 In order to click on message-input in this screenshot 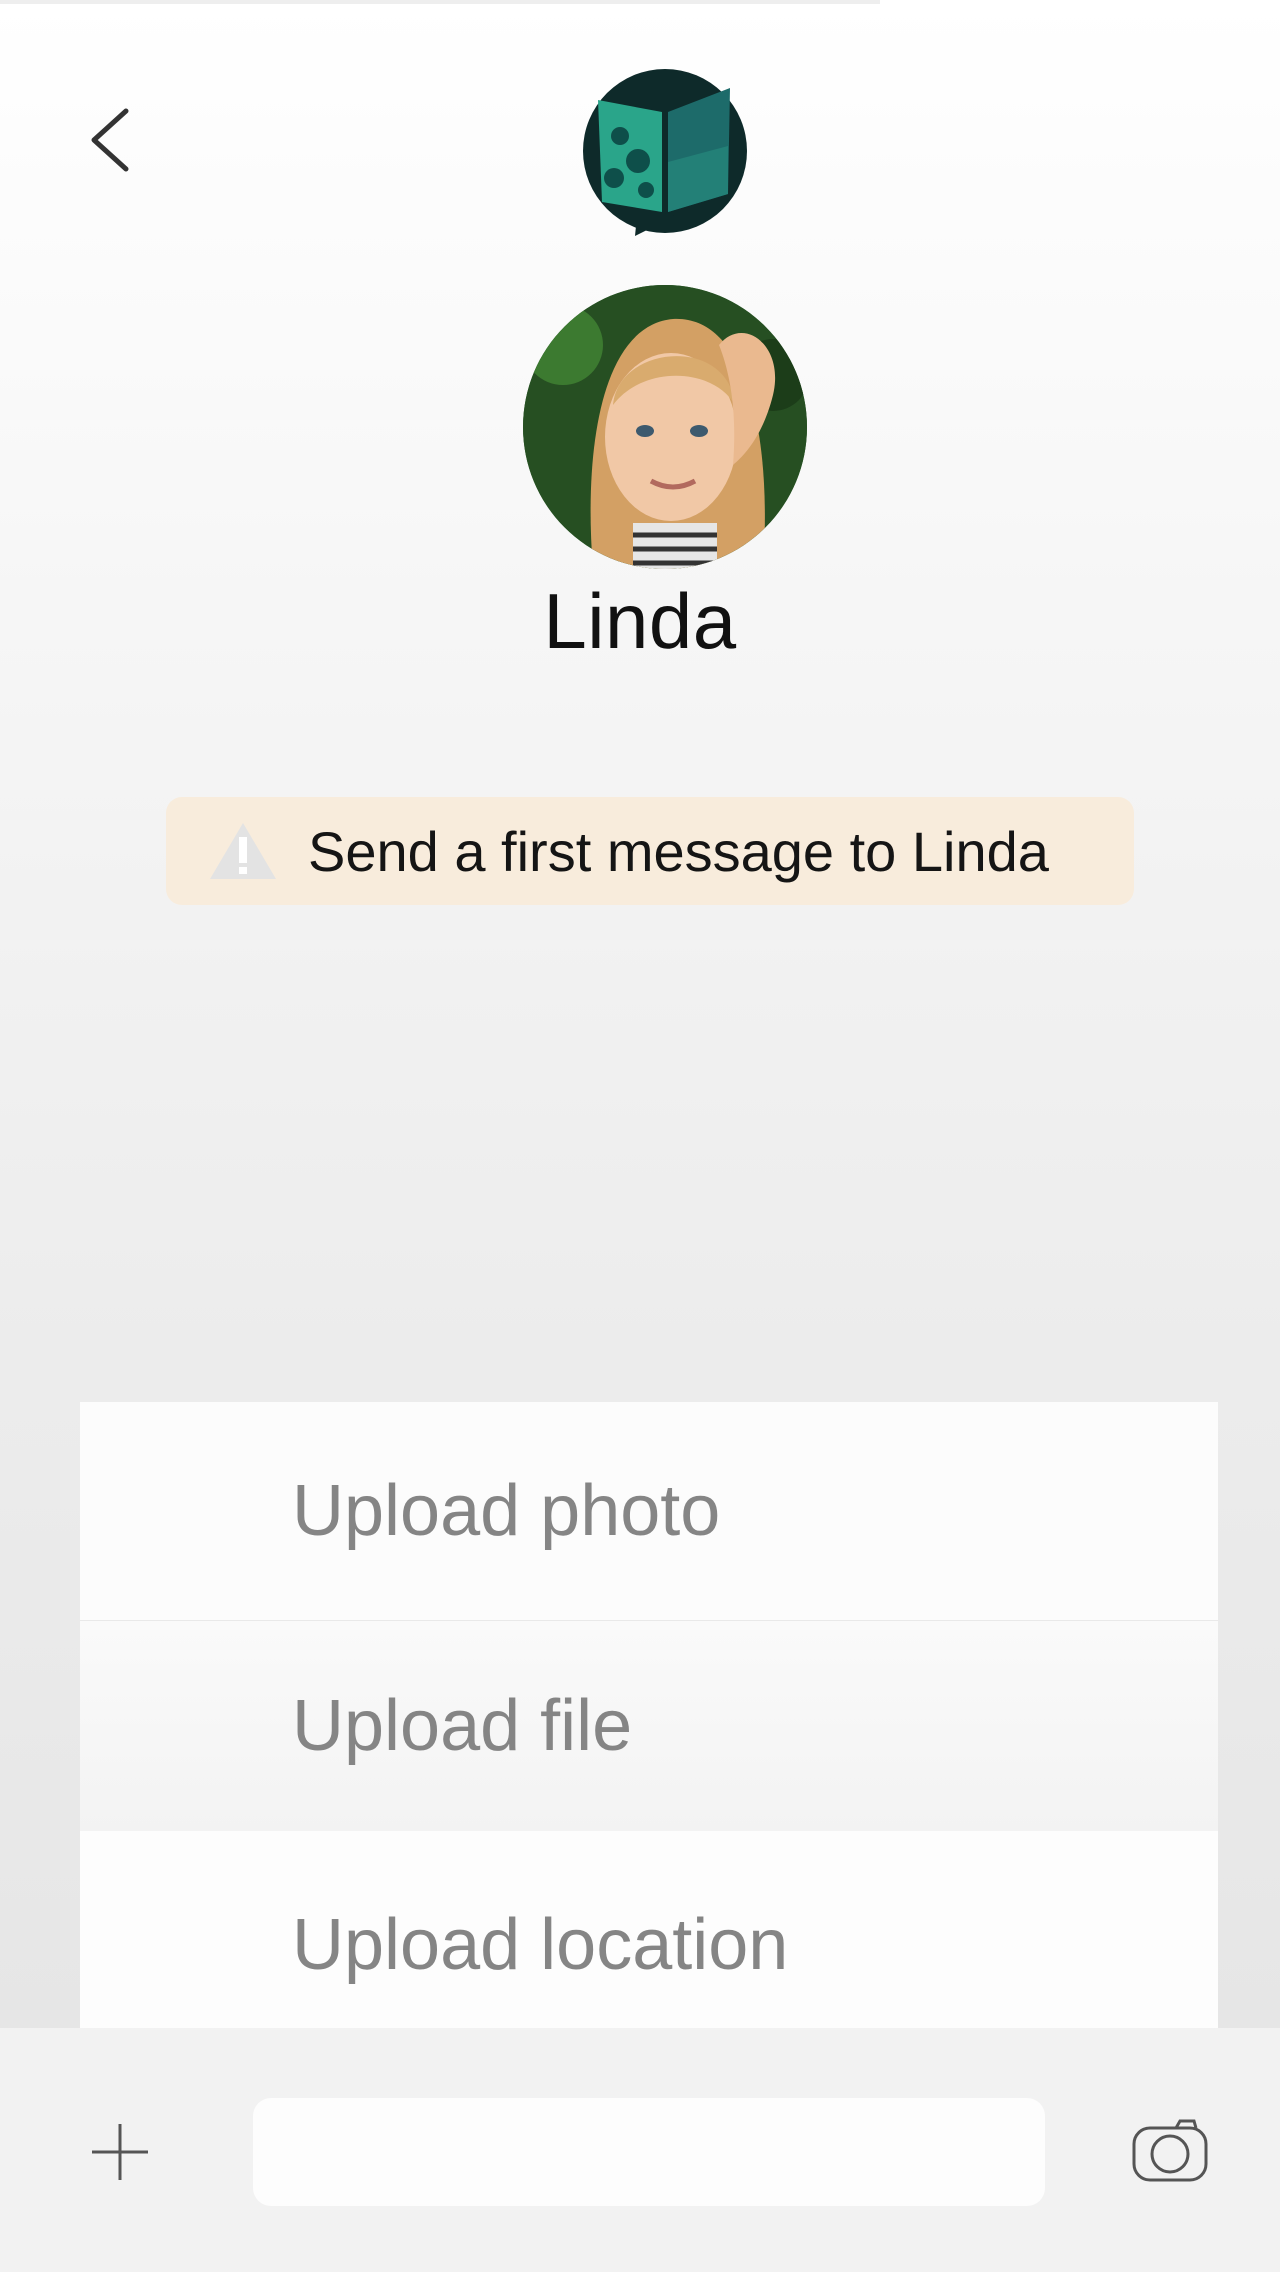, I will do `click(649, 2152)`.